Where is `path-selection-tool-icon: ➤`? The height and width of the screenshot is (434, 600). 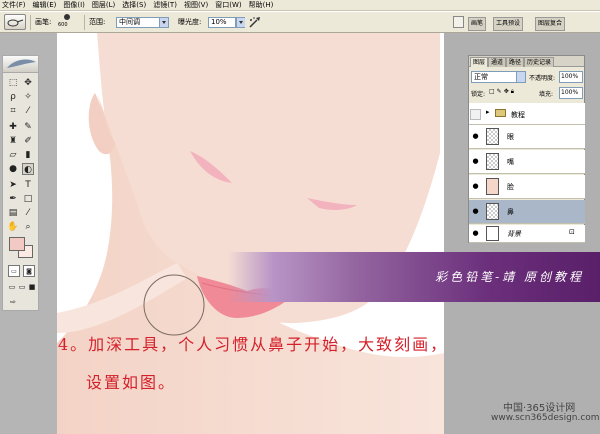 path-selection-tool-icon: ➤ is located at coordinates (13, 185).